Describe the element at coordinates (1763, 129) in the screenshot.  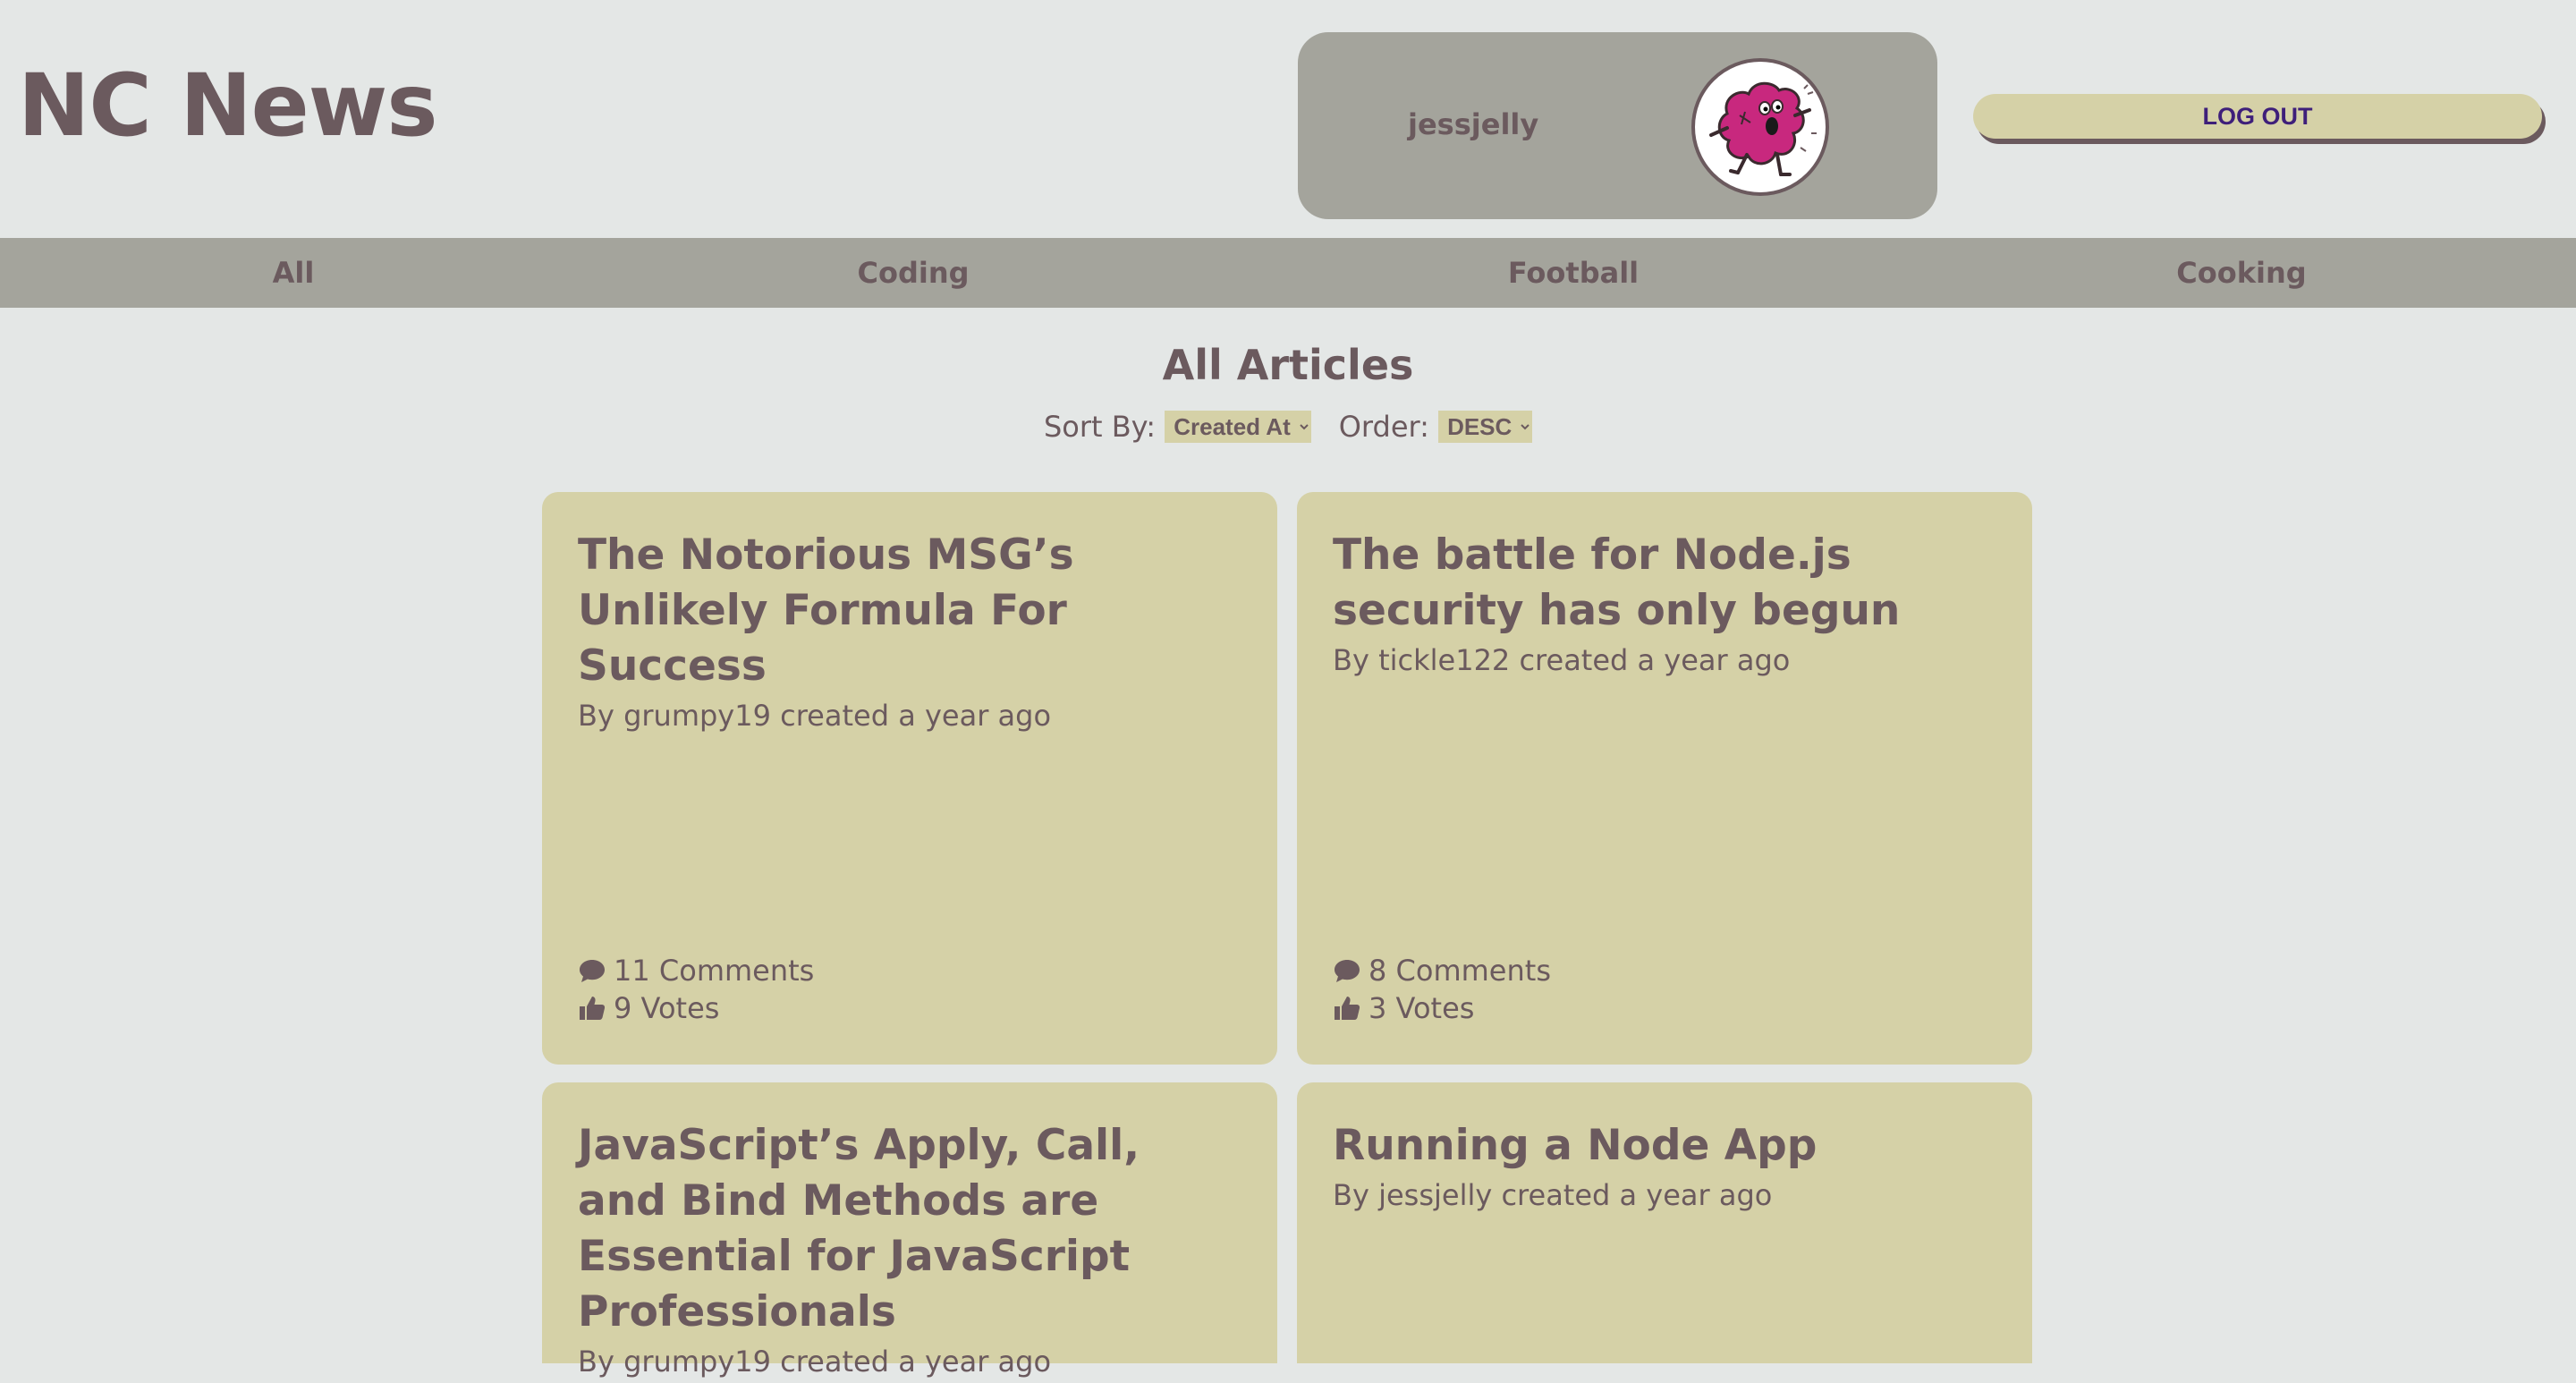
I see `pink-monster-avatar-icon` at that location.